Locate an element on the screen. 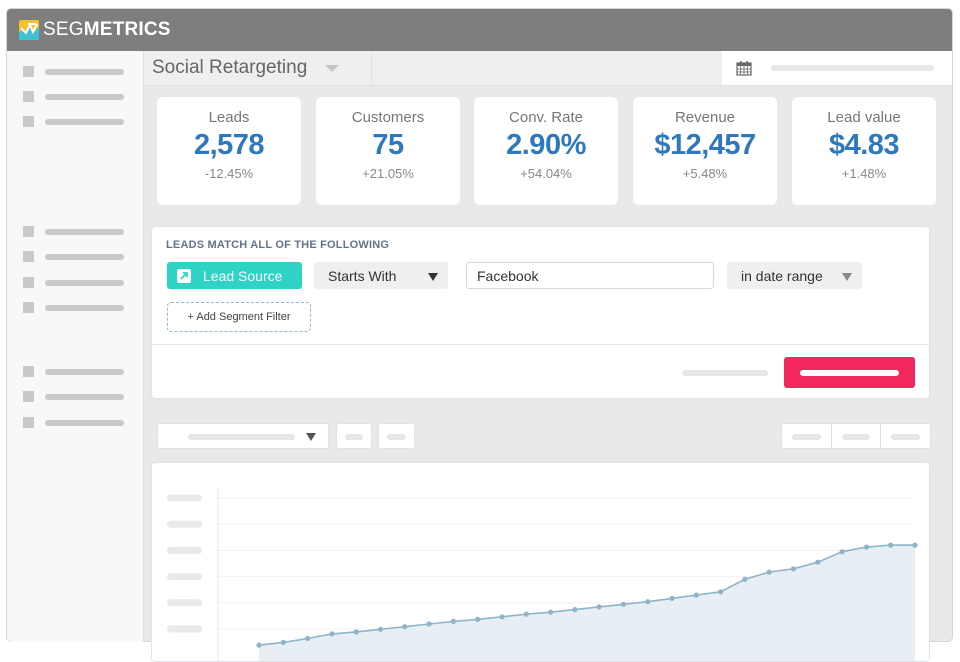 The width and height of the screenshot is (960, 662). lead-source-field-button: Lead Source is located at coordinates (234, 275).